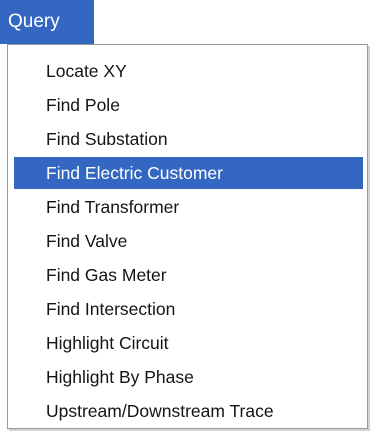  Describe the element at coordinates (188, 343) in the screenshot. I see `menu-item-highlight-circuit: Highlight Circuit` at that location.